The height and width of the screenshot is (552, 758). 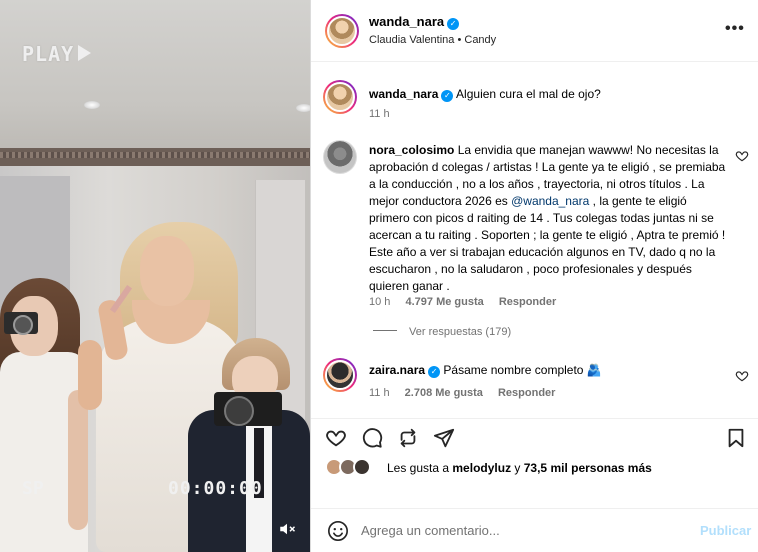 I want to click on woman-face, so click(x=167, y=271).